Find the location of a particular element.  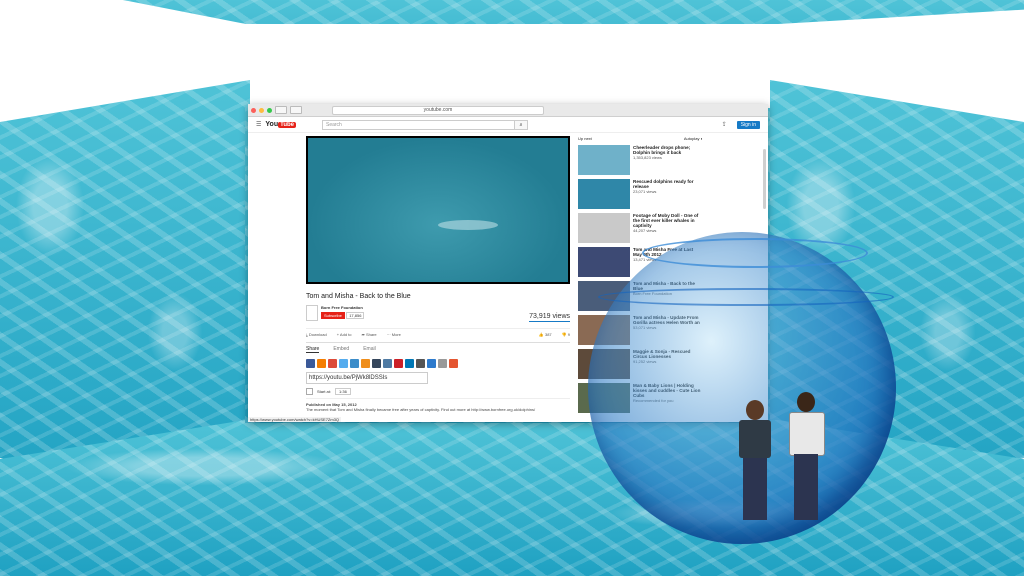

up-next-meta: 23,071 views is located at coordinates (645, 191).